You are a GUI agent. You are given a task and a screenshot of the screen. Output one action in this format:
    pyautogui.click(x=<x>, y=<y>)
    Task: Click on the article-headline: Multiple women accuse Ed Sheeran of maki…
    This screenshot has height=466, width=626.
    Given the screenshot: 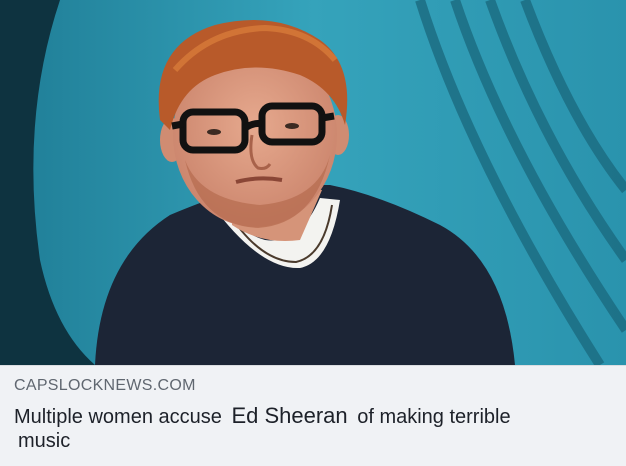 What is the action you would take?
    pyautogui.click(x=314, y=428)
    